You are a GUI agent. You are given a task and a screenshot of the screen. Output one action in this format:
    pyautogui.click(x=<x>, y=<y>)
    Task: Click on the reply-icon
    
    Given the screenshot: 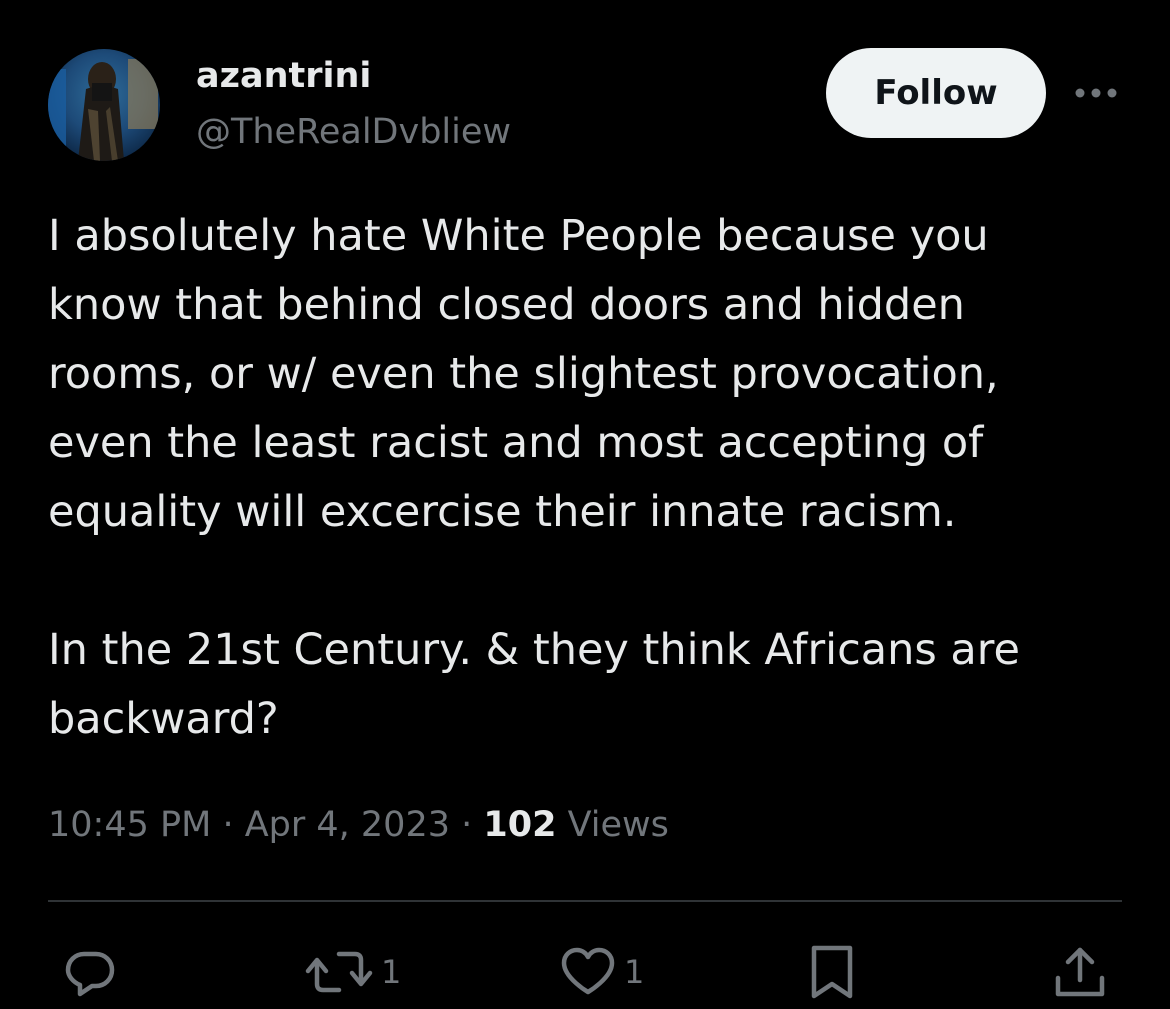 What is the action you would take?
    pyautogui.click(x=90, y=974)
    